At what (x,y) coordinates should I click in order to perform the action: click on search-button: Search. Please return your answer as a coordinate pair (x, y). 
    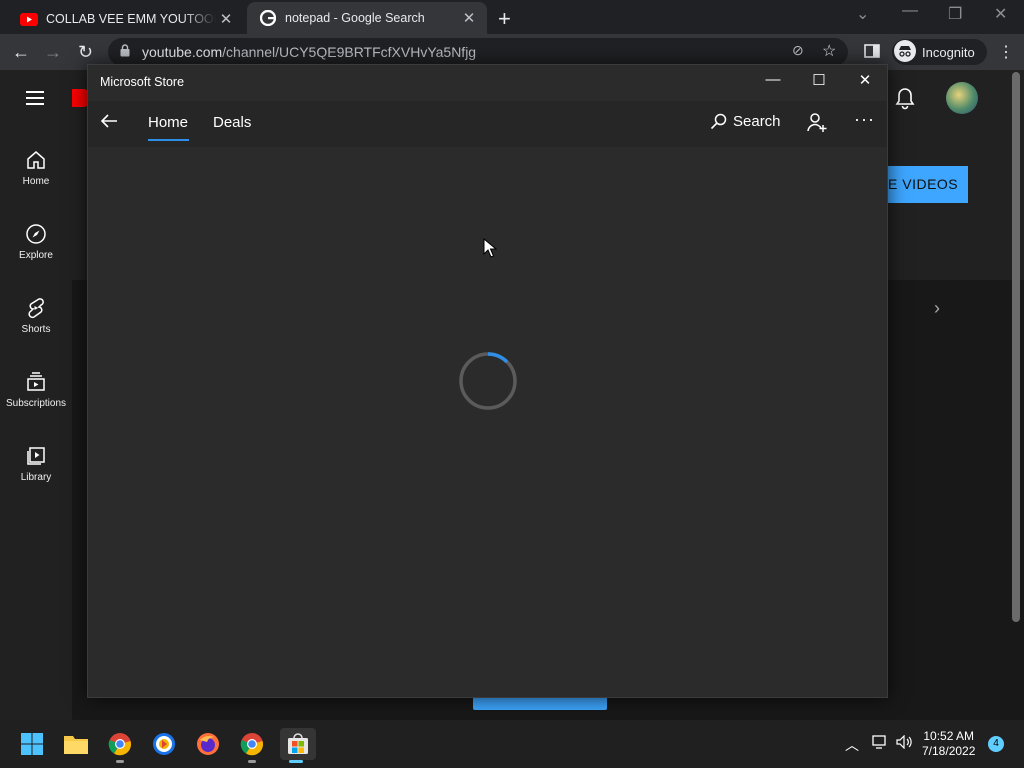
    Looking at the image, I should click on (745, 121).